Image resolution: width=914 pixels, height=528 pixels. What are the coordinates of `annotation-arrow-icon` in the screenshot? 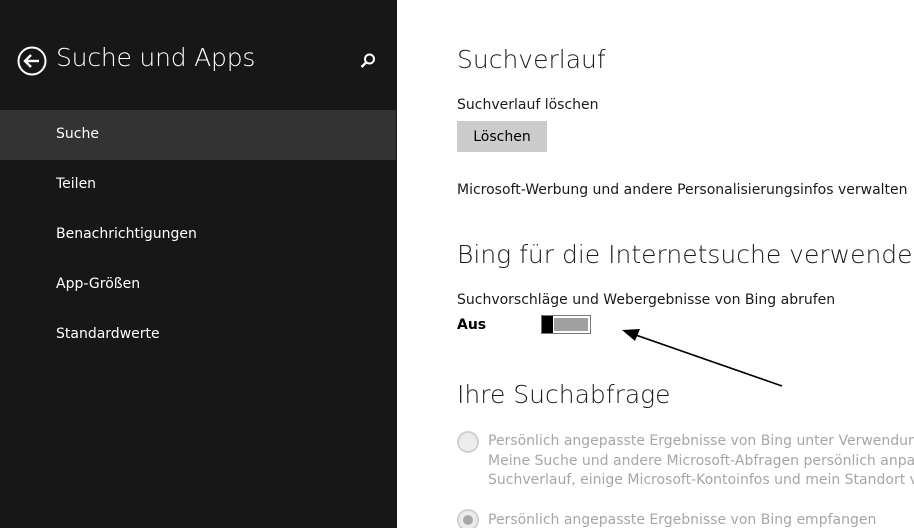 It's located at (702, 358).